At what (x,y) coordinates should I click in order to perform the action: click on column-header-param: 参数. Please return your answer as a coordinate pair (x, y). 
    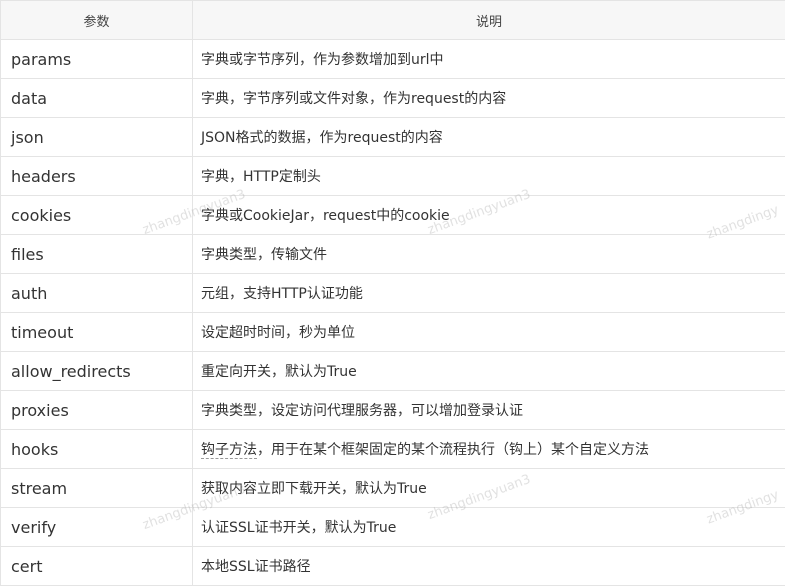
    Looking at the image, I should click on (97, 20).